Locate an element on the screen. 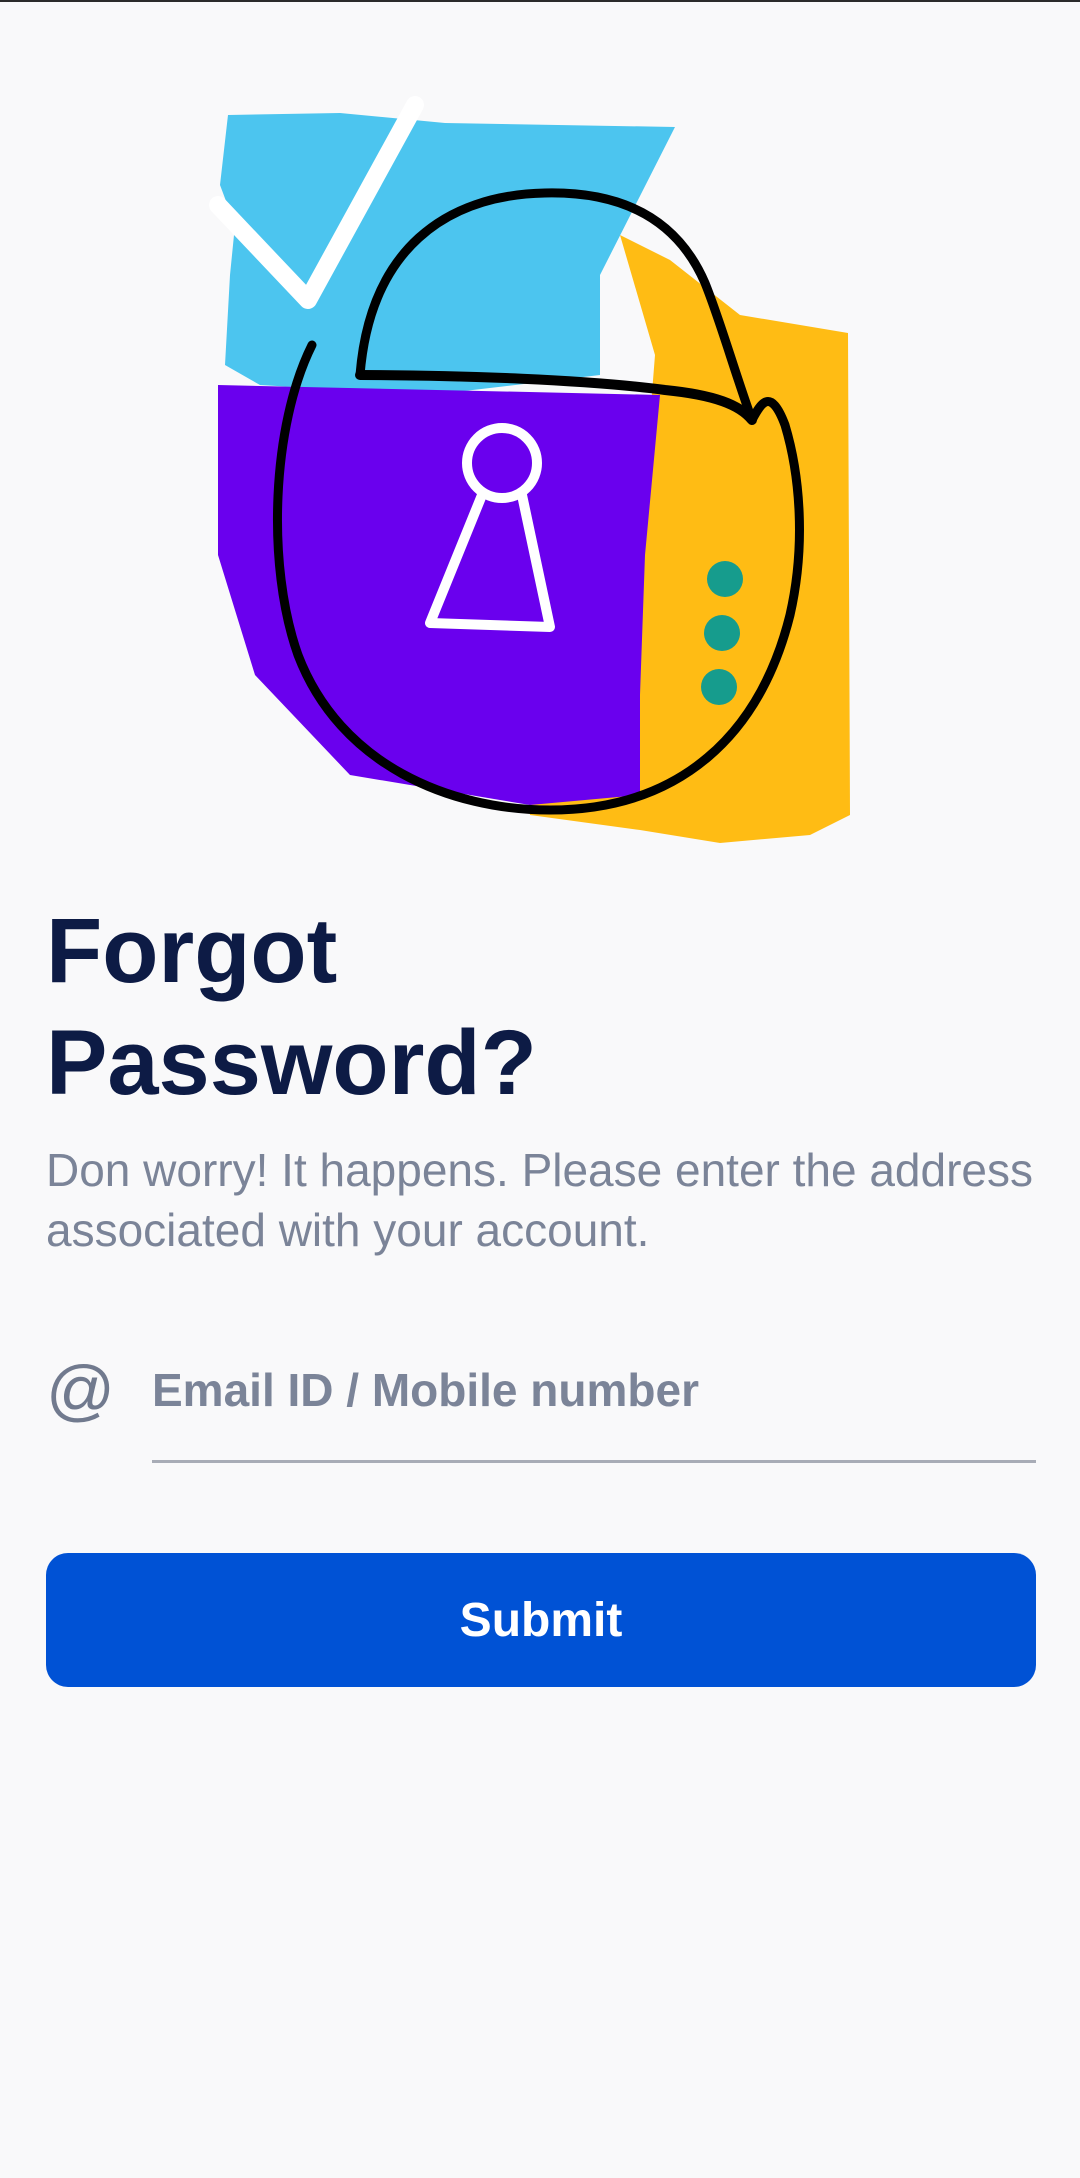 This screenshot has width=1080, height=2178. blue-paint-shape is located at coordinates (447, 254).